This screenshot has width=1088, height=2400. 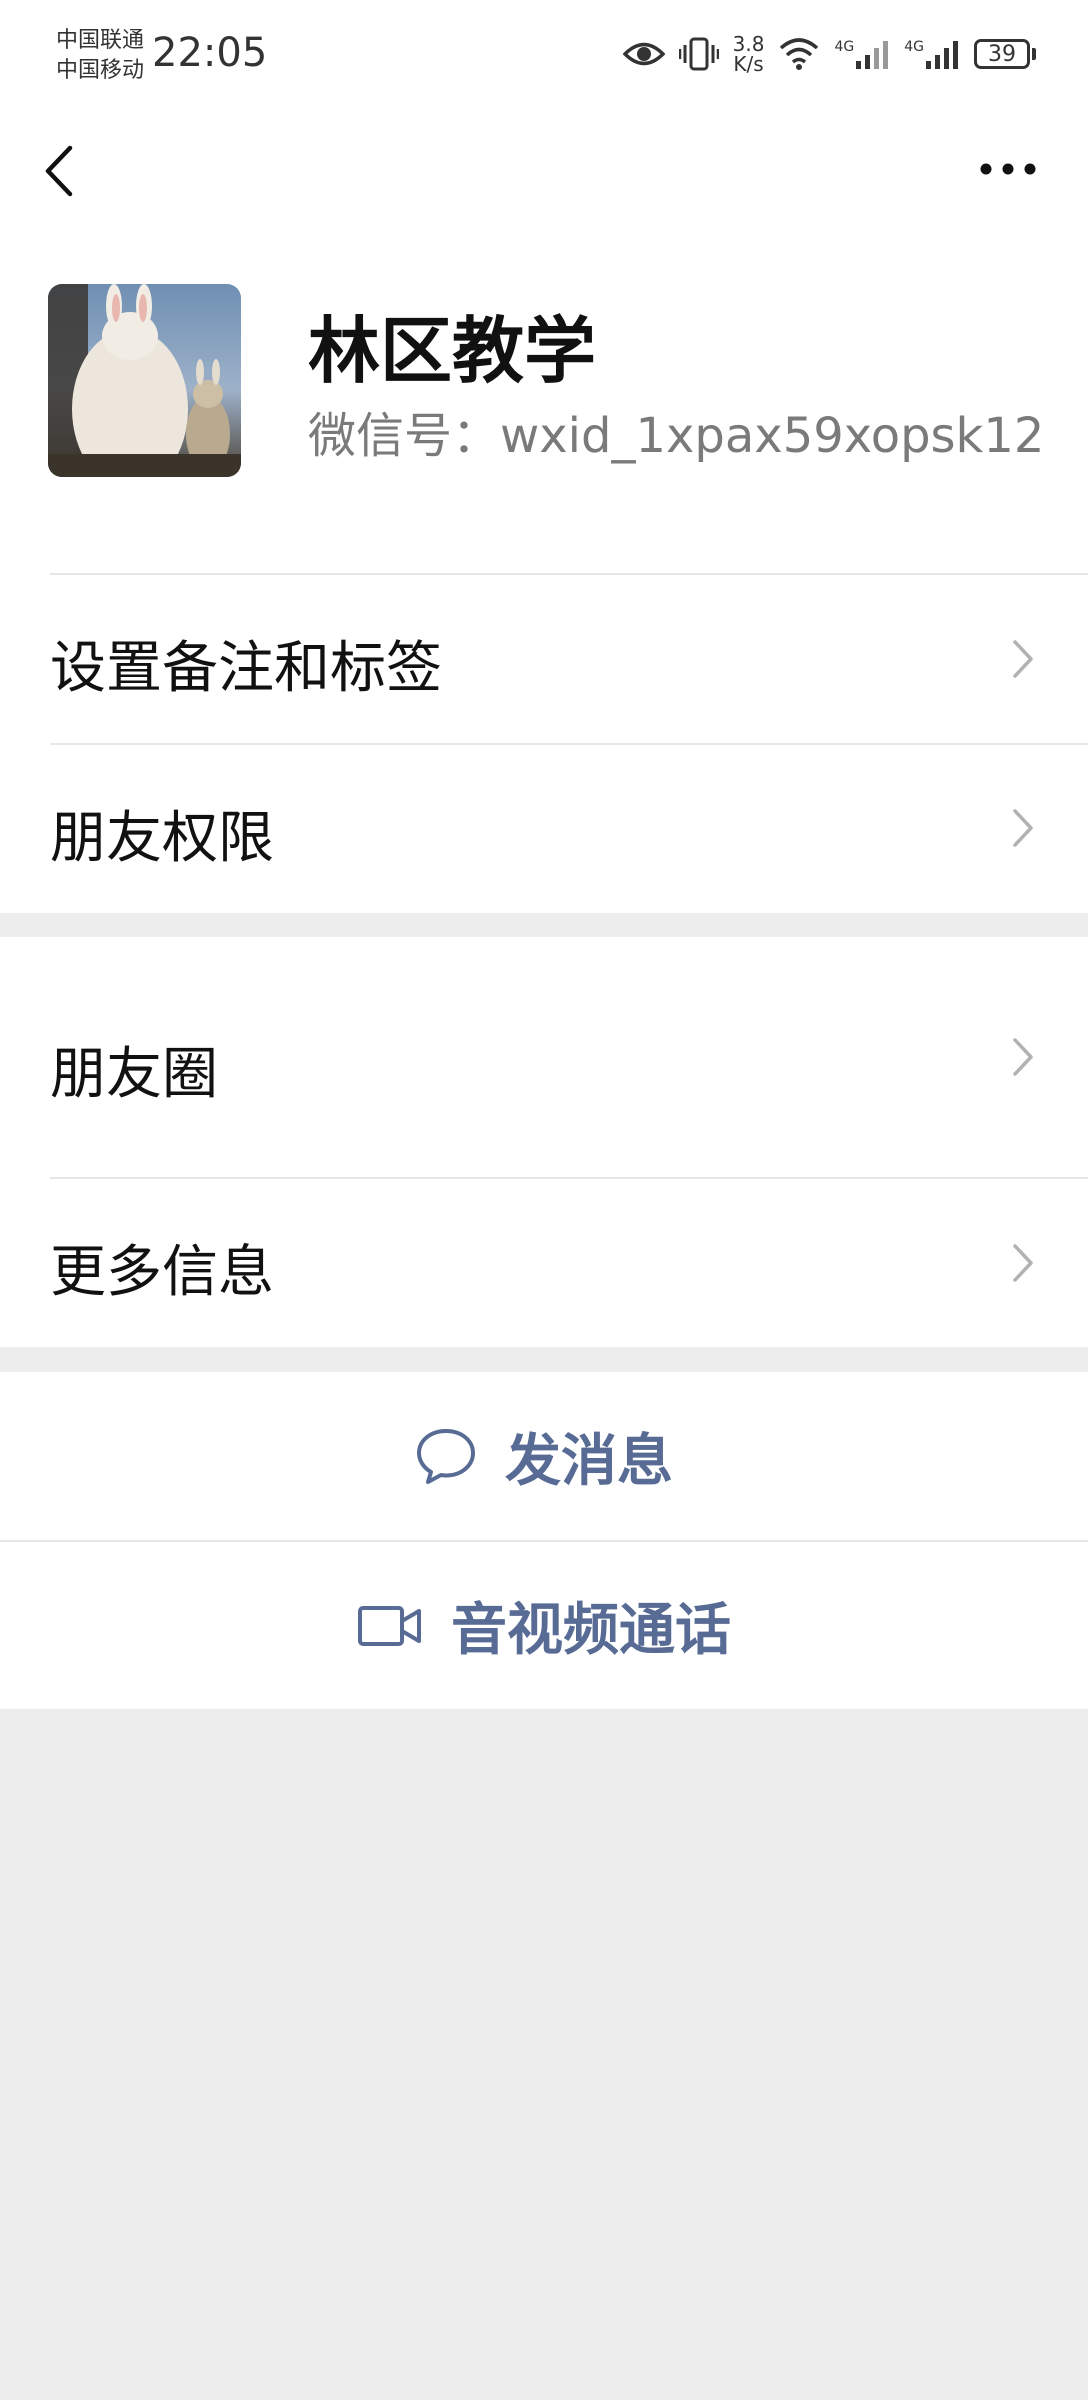 I want to click on menu-item-more-info: 更多信息, so click(x=544, y=1262).